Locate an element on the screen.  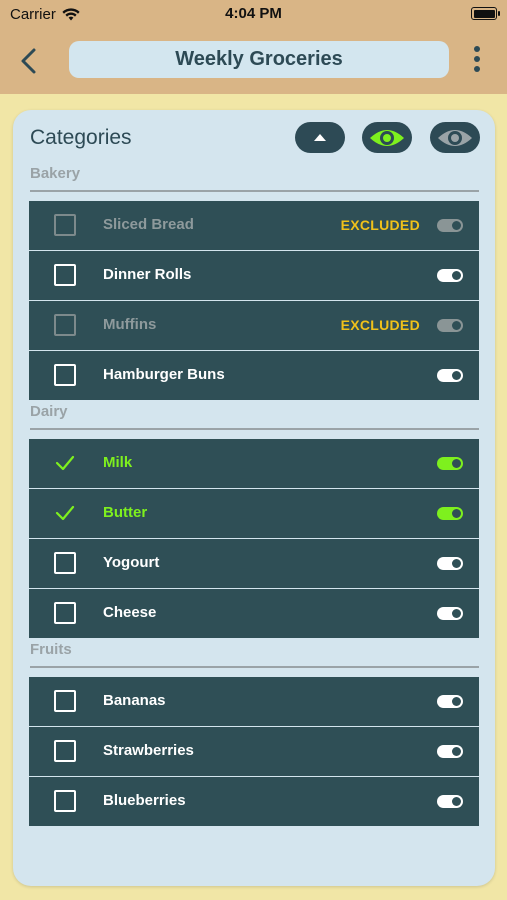
item-label: Hamburger Buns is located at coordinates (164, 374).